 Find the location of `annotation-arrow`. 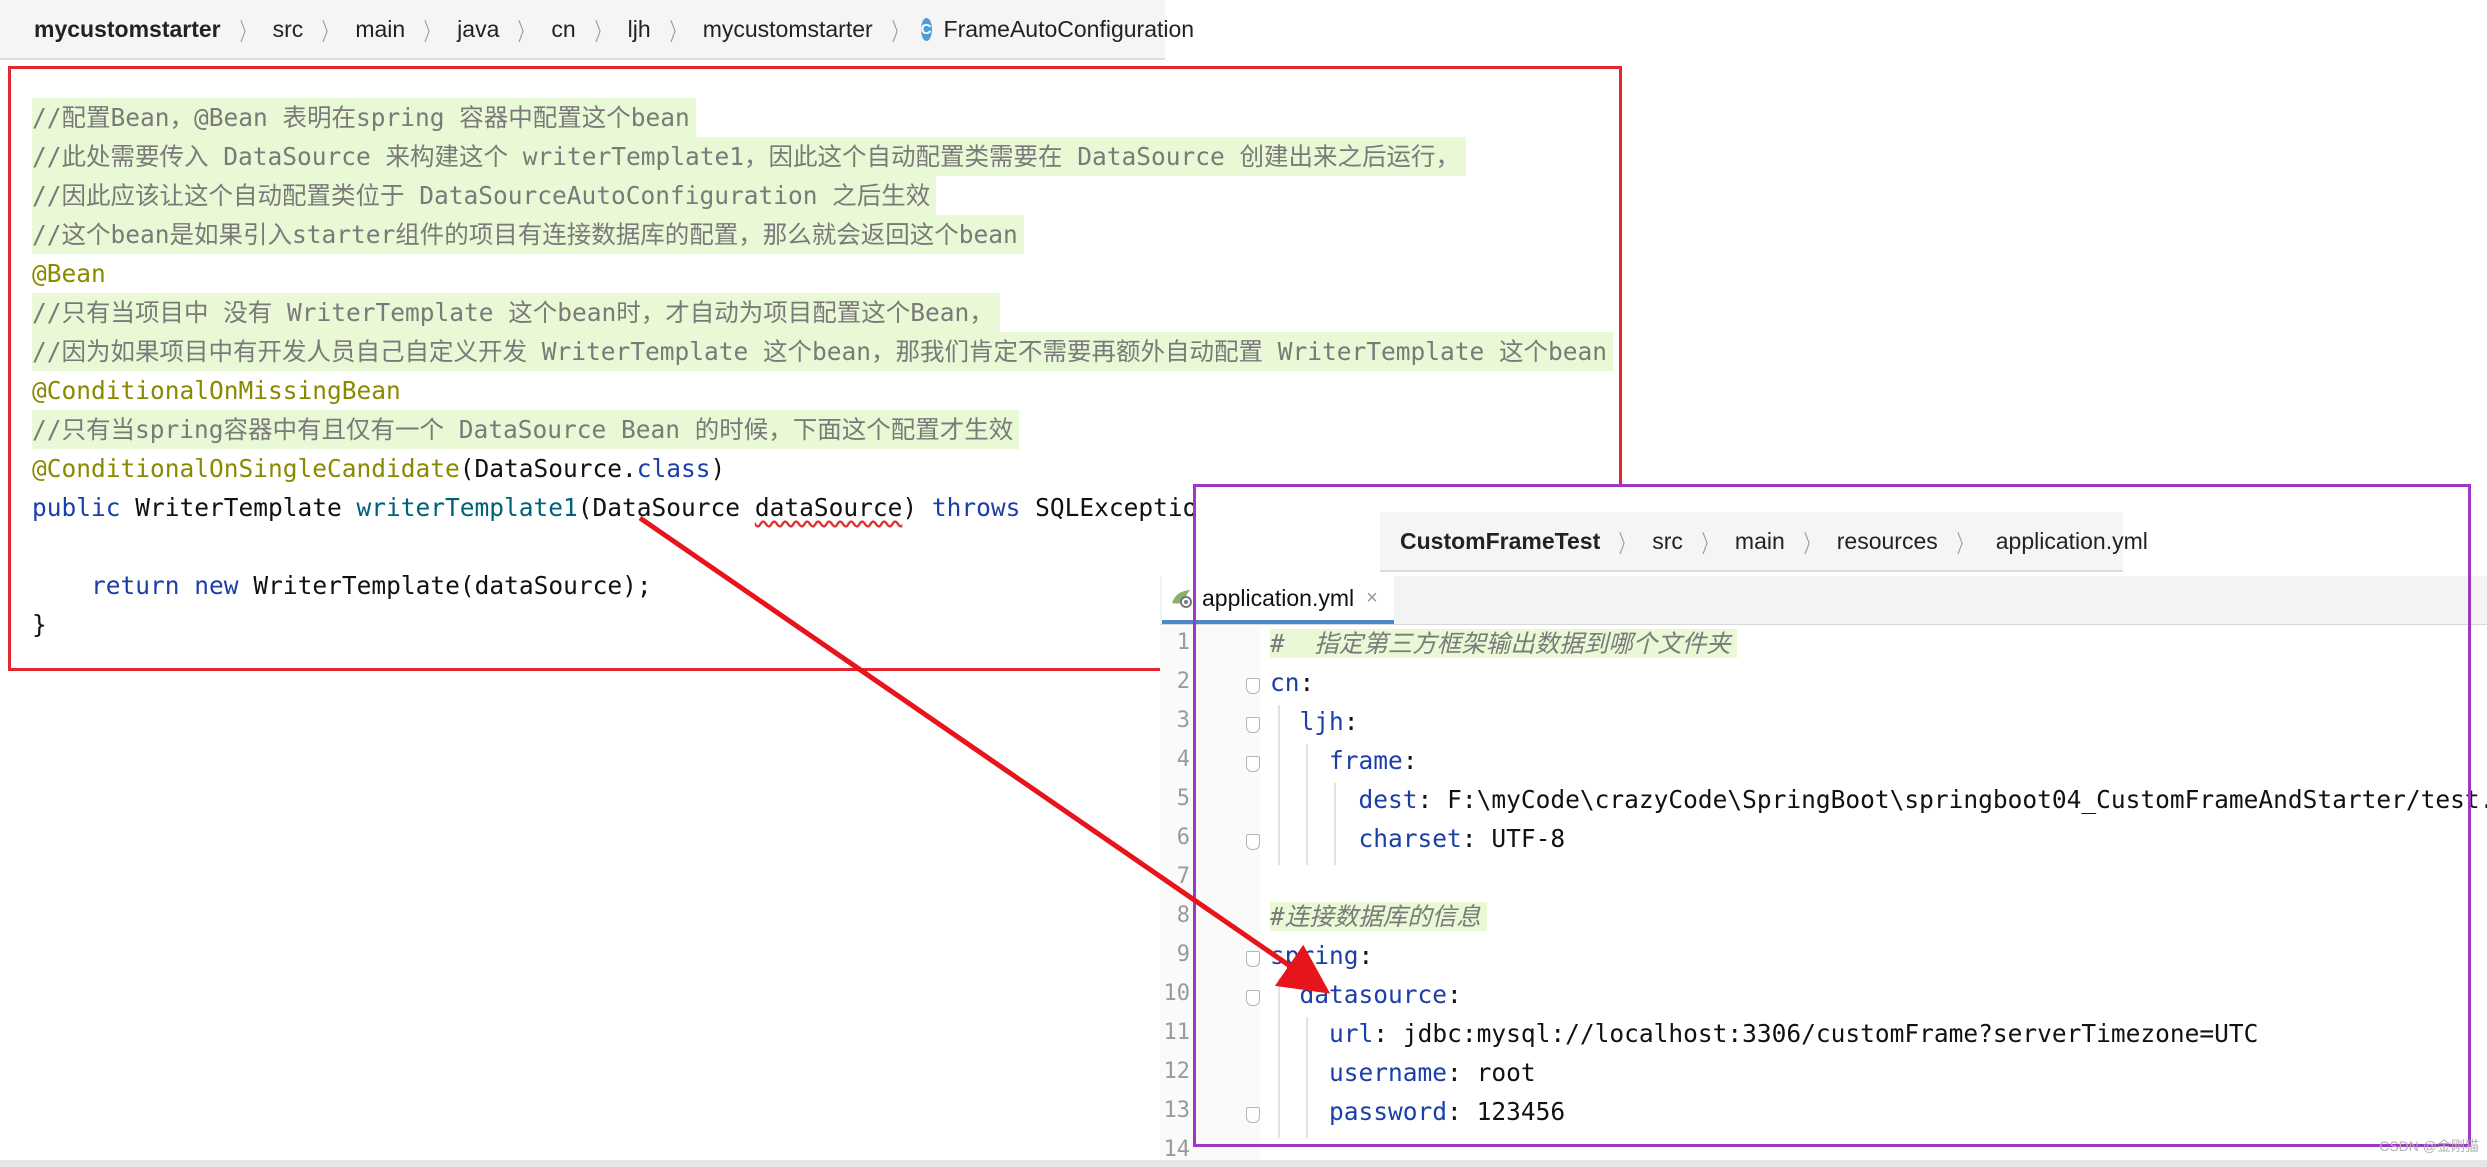

annotation-arrow is located at coordinates (984, 754).